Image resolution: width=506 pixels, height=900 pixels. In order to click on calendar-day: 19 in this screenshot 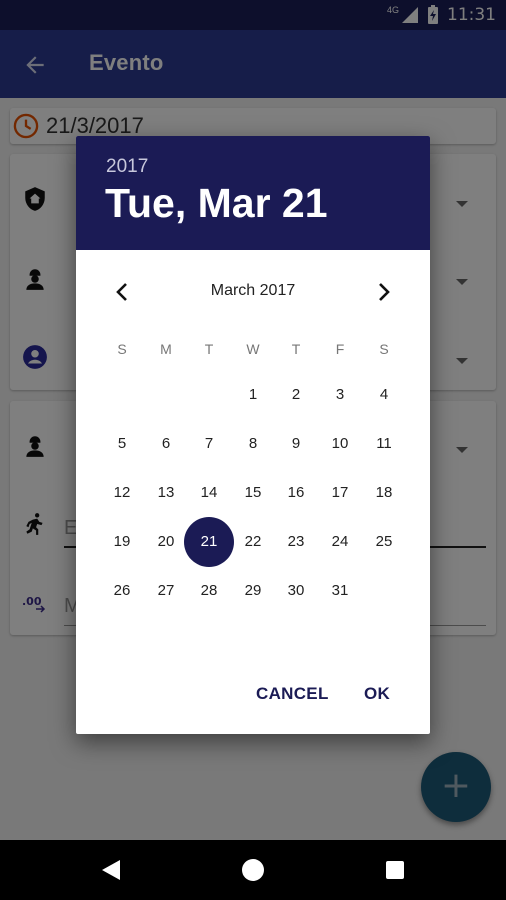, I will do `click(122, 542)`.